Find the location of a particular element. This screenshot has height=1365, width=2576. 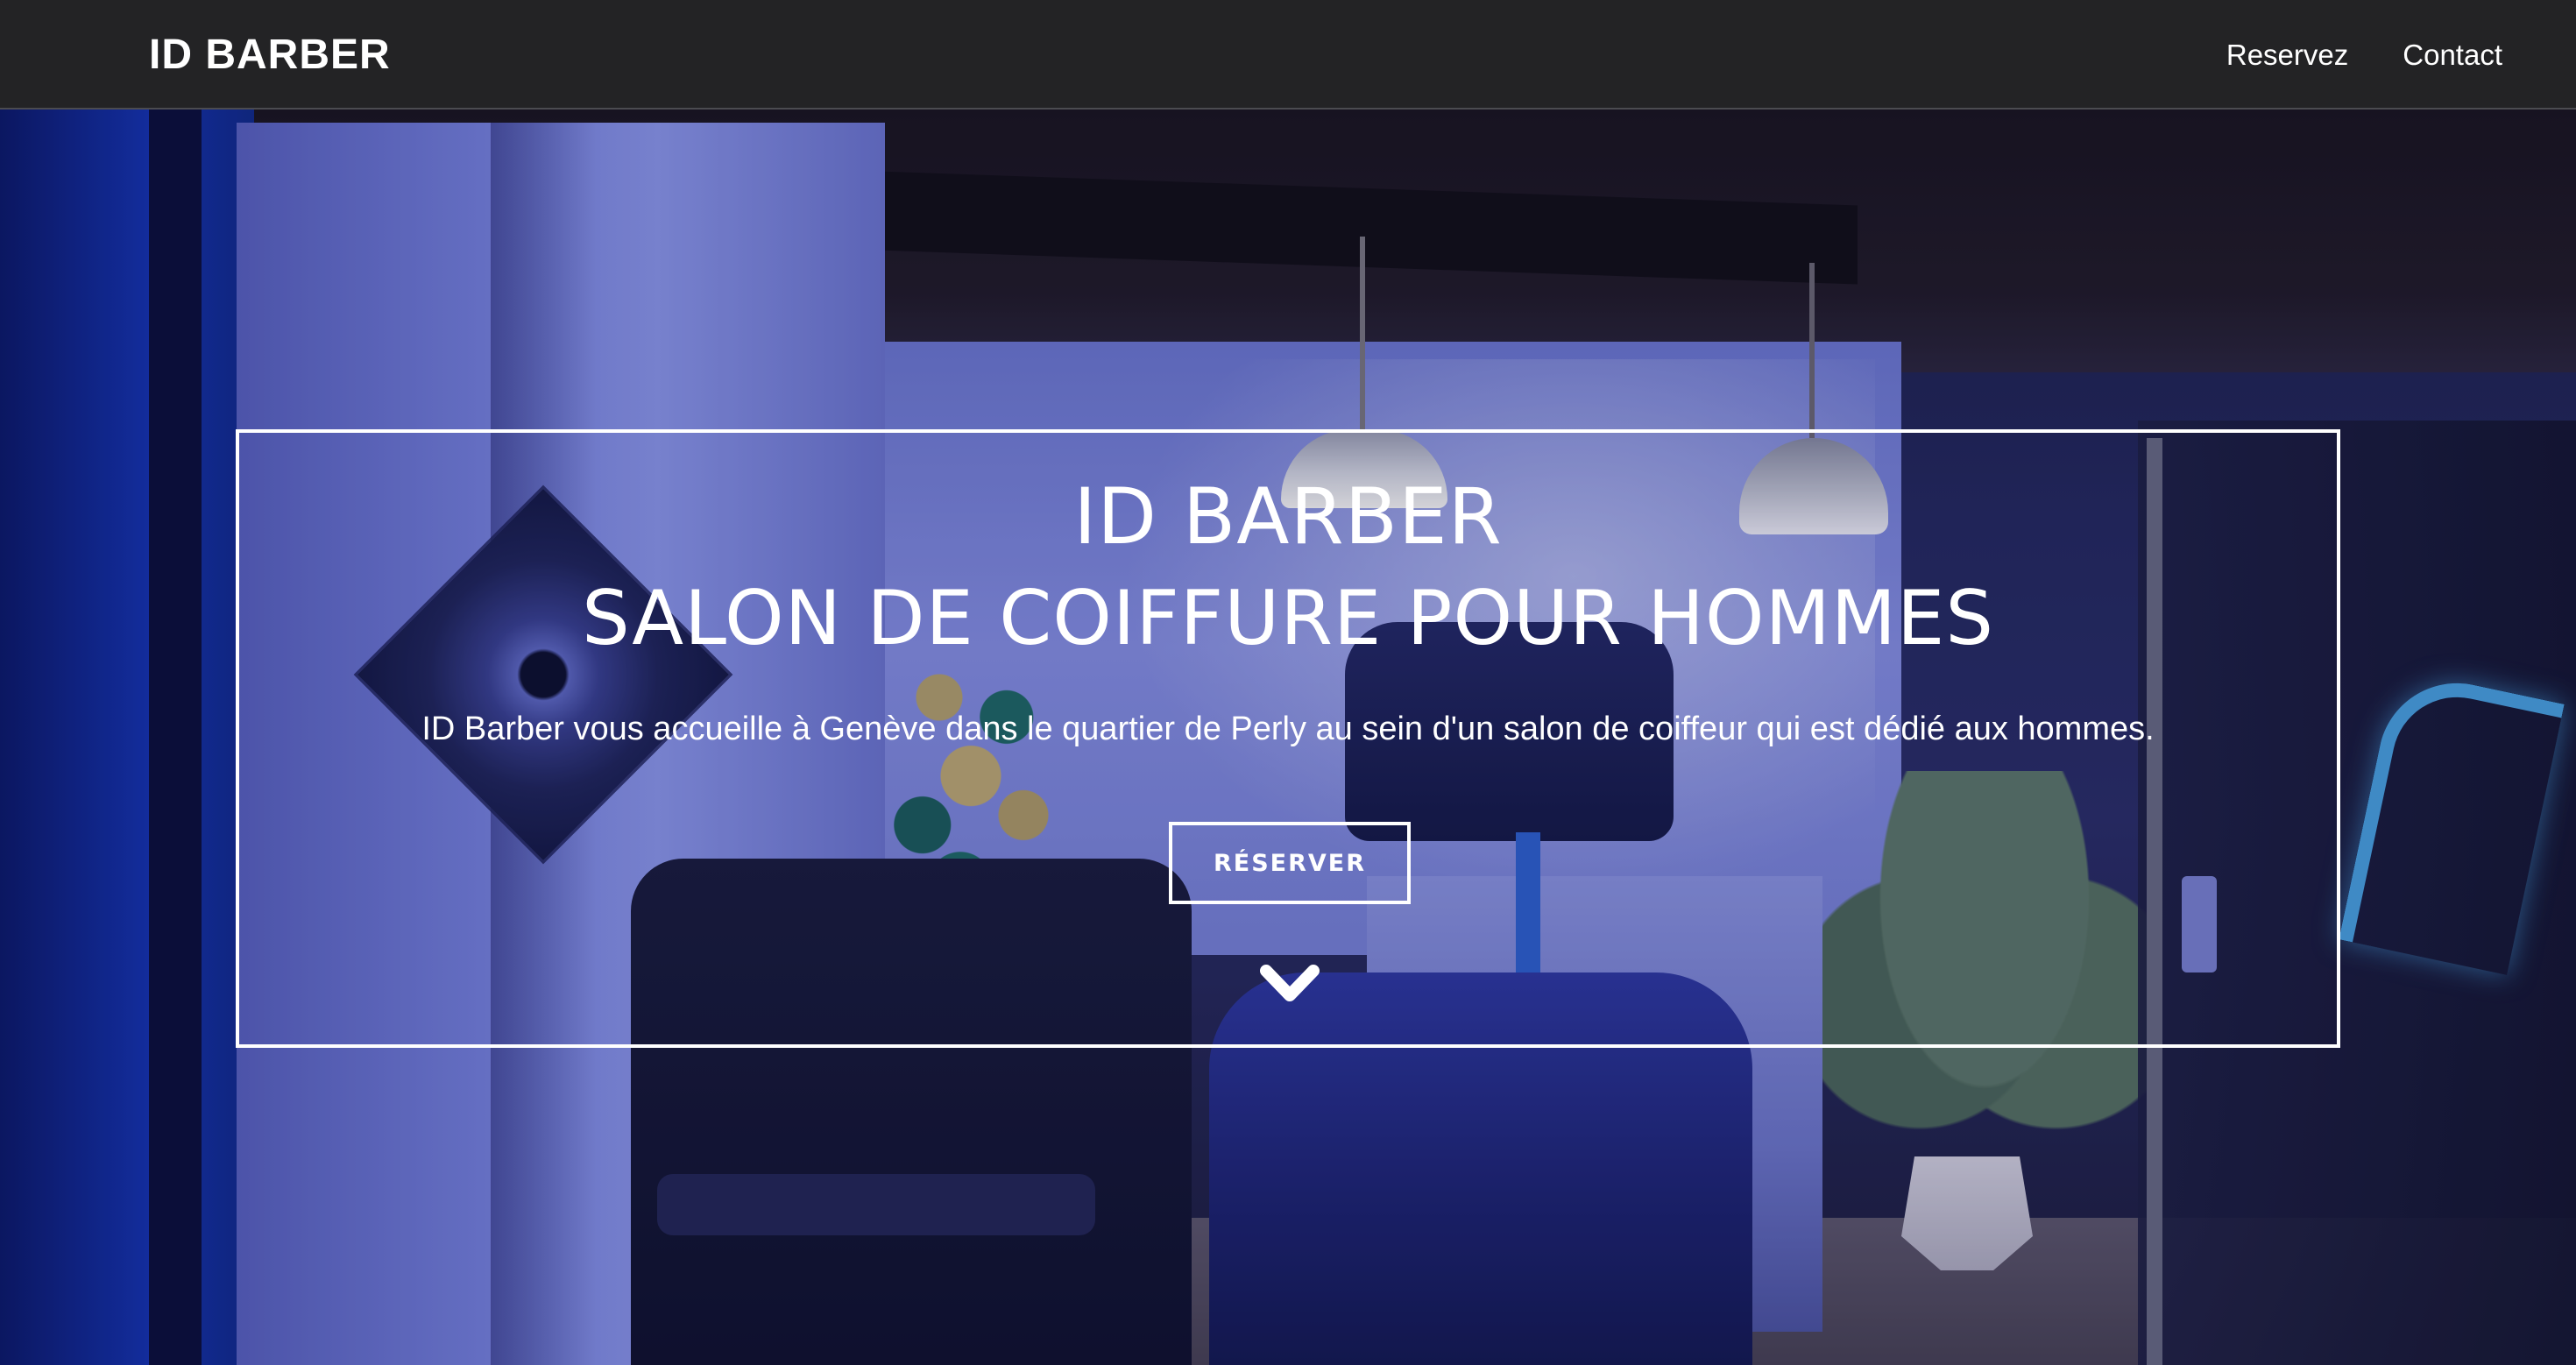

nav-link-contact: Contact is located at coordinates (2452, 55).